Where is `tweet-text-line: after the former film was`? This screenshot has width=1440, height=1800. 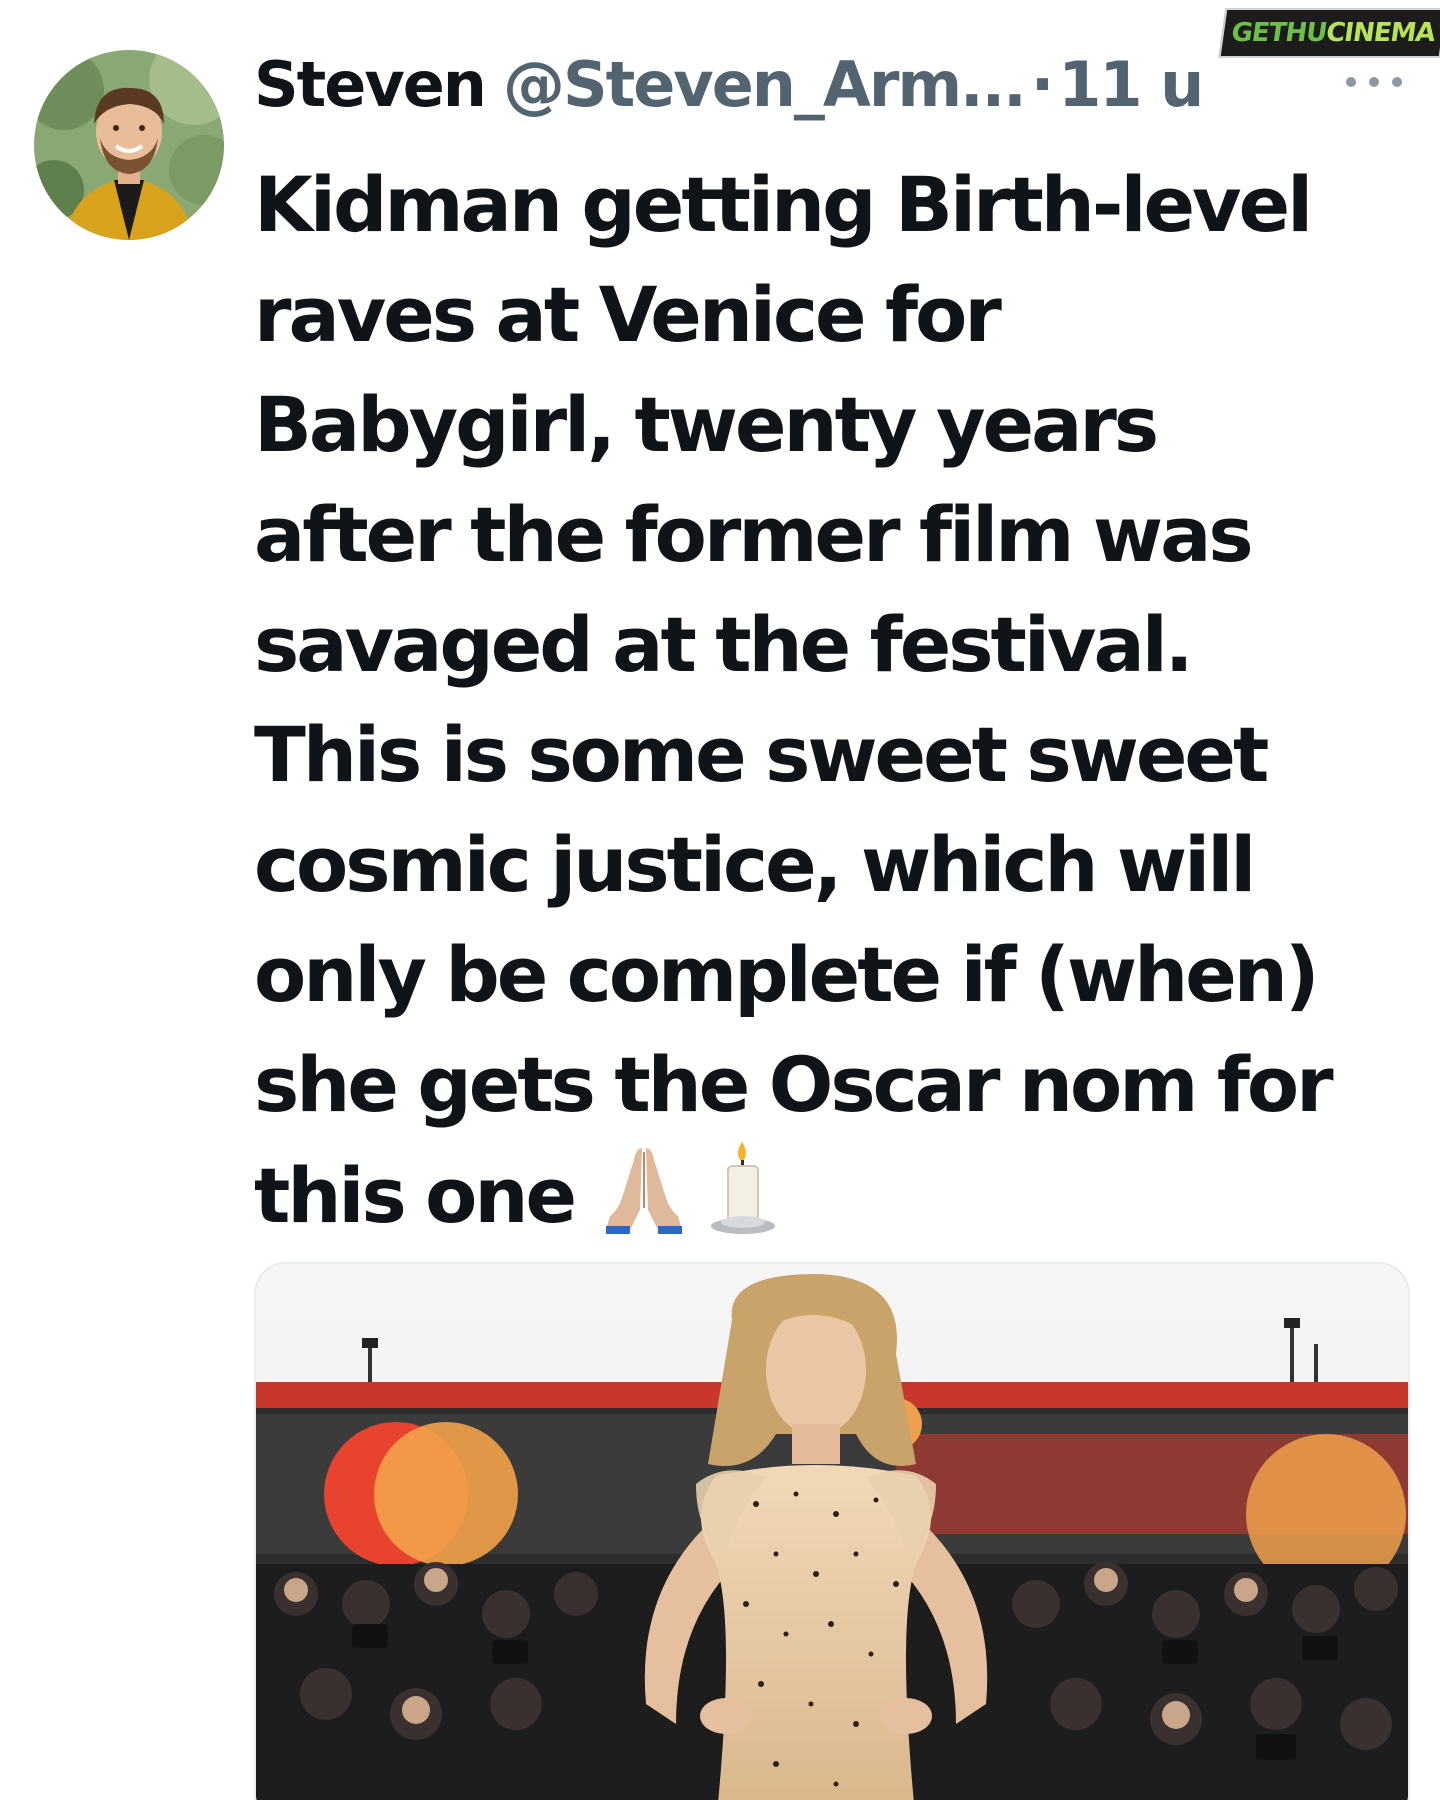
tweet-text-line: after the former film was is located at coordinates (754, 534).